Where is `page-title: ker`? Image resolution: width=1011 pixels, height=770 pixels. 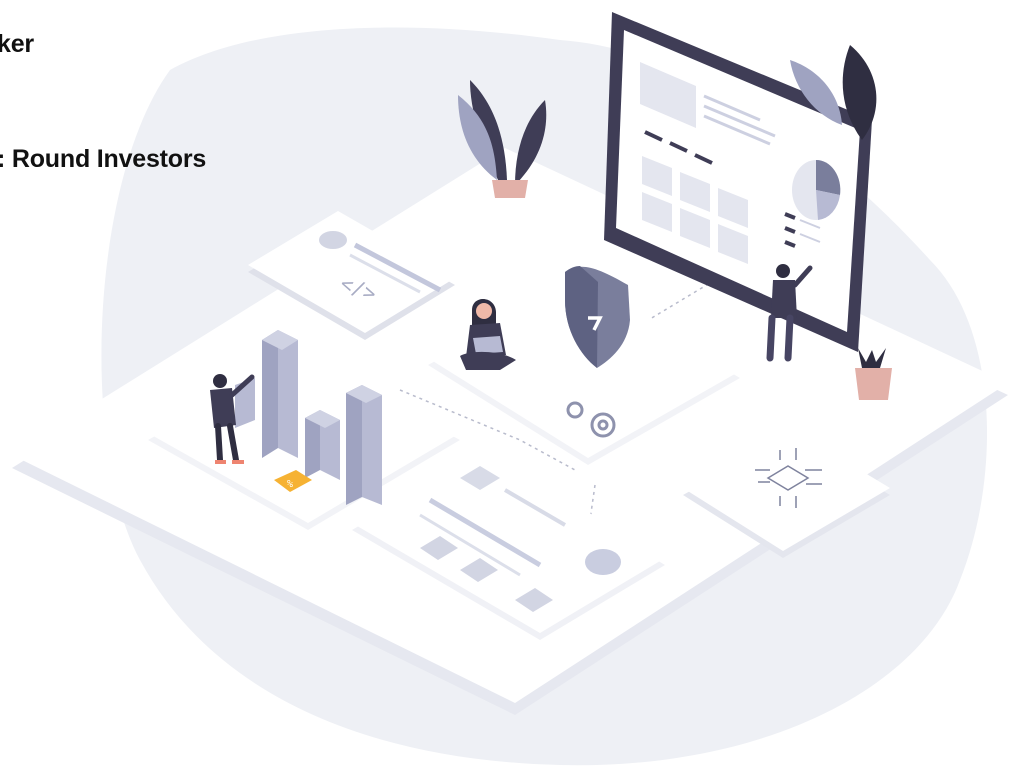 page-title: ker is located at coordinates (17, 44).